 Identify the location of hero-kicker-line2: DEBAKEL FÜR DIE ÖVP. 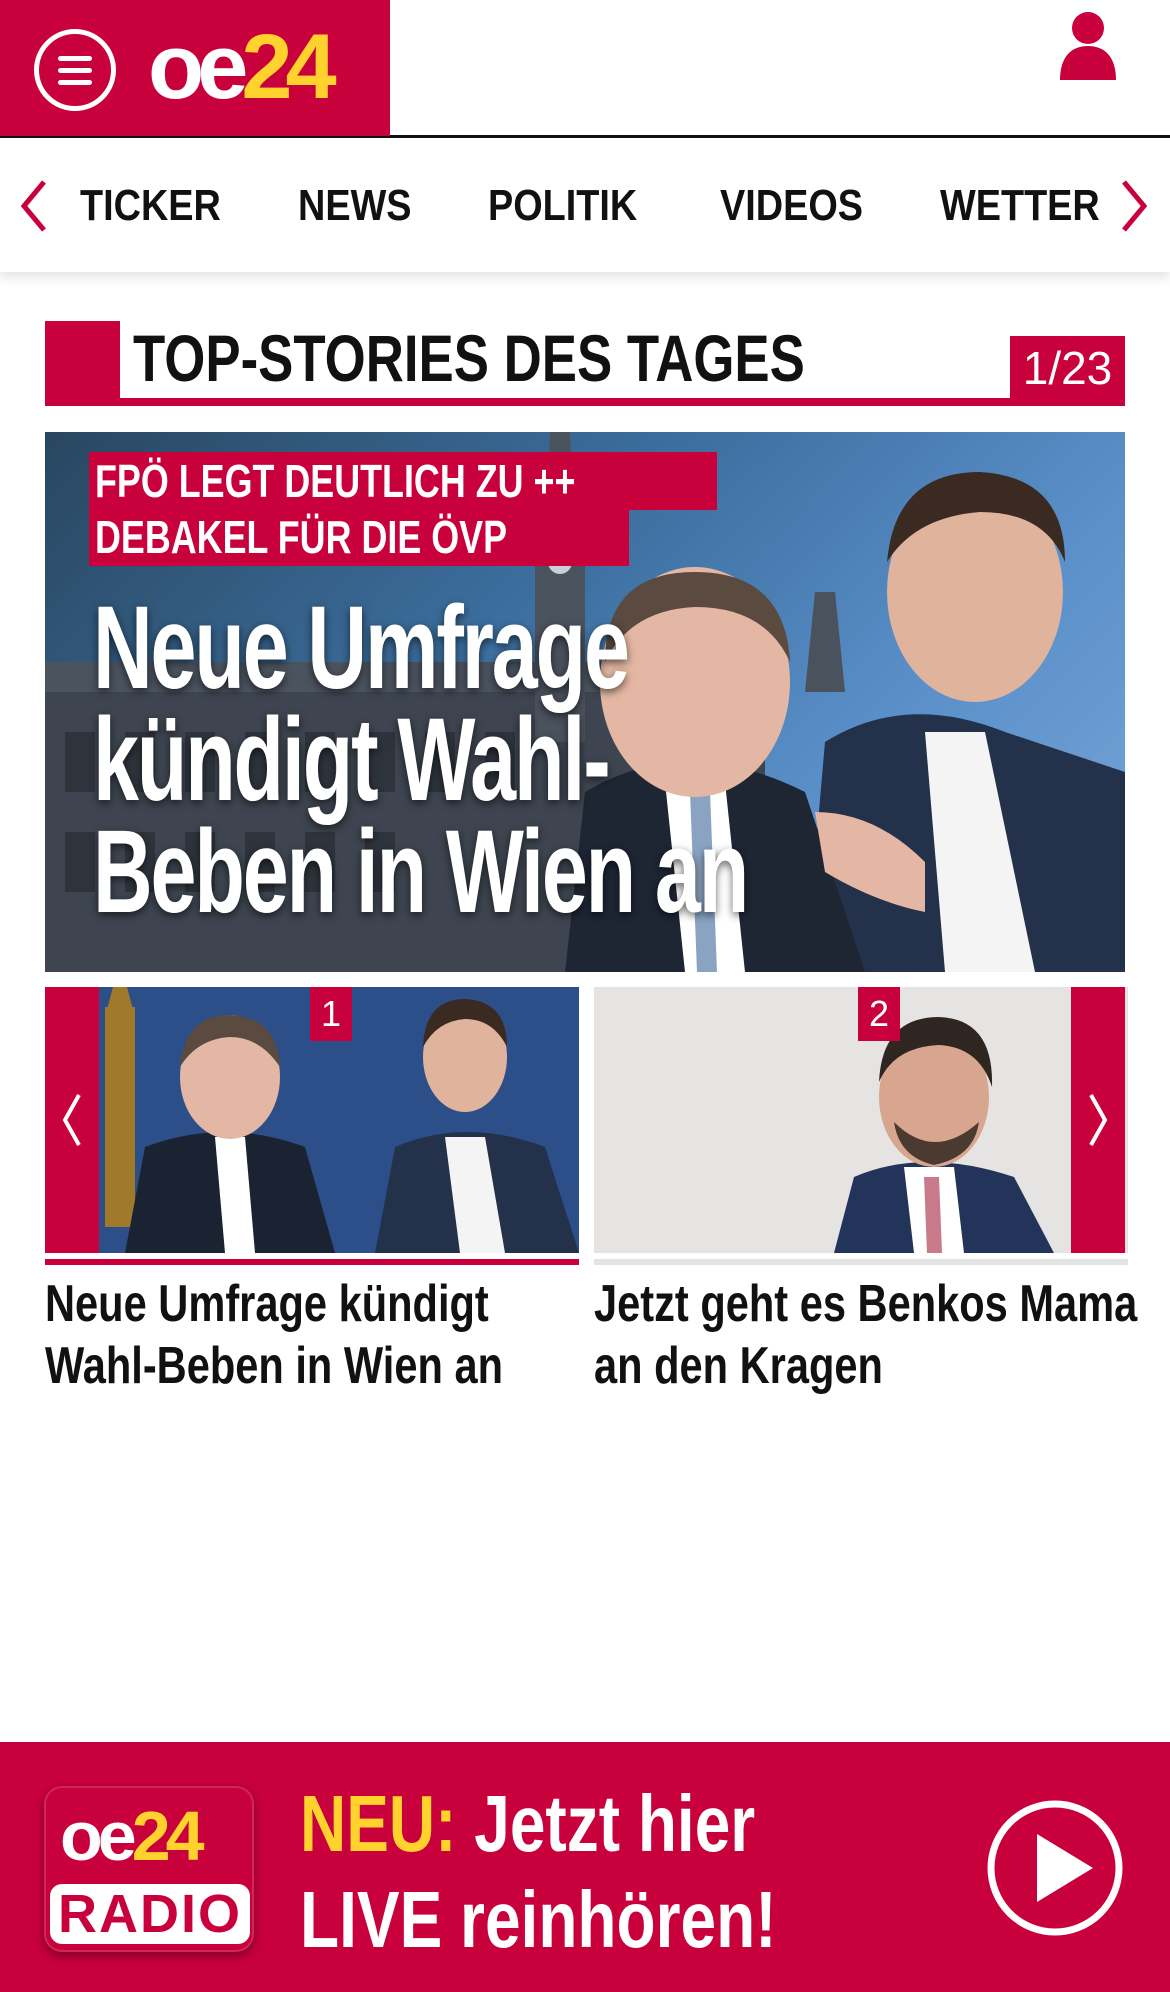
(359, 537).